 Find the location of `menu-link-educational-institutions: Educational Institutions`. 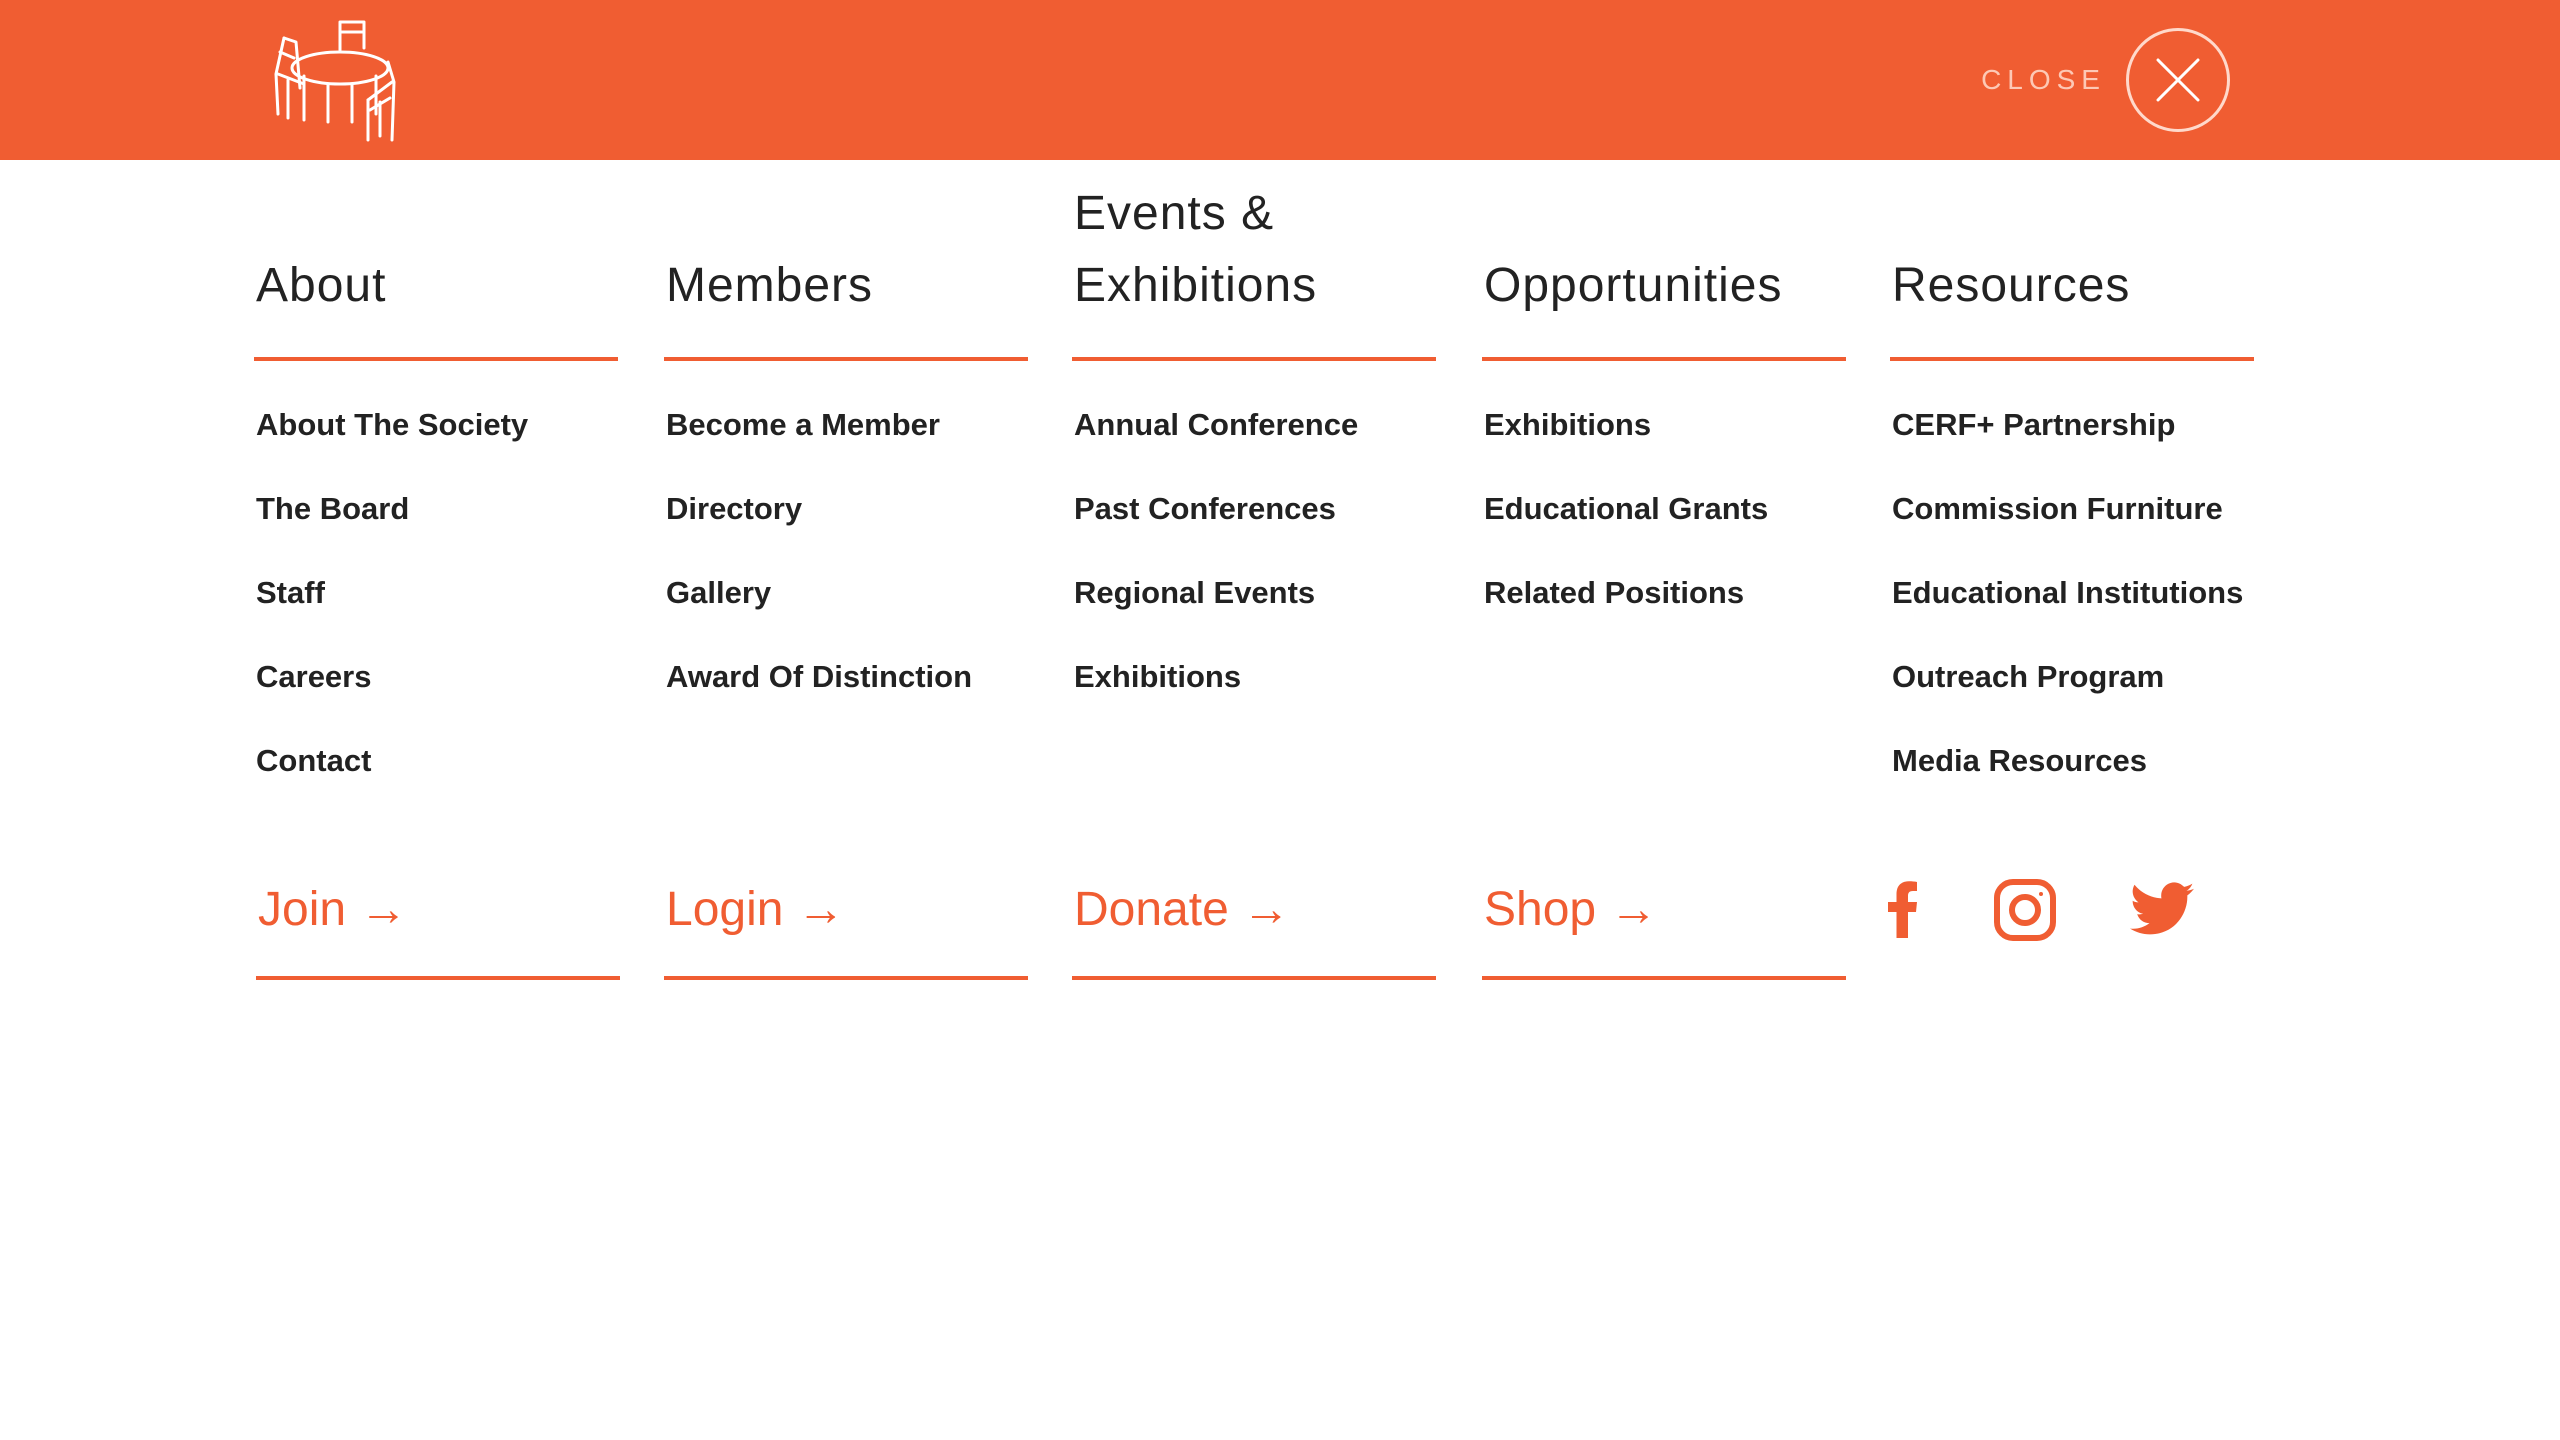

menu-link-educational-institutions: Educational Institutions is located at coordinates (2067, 610).